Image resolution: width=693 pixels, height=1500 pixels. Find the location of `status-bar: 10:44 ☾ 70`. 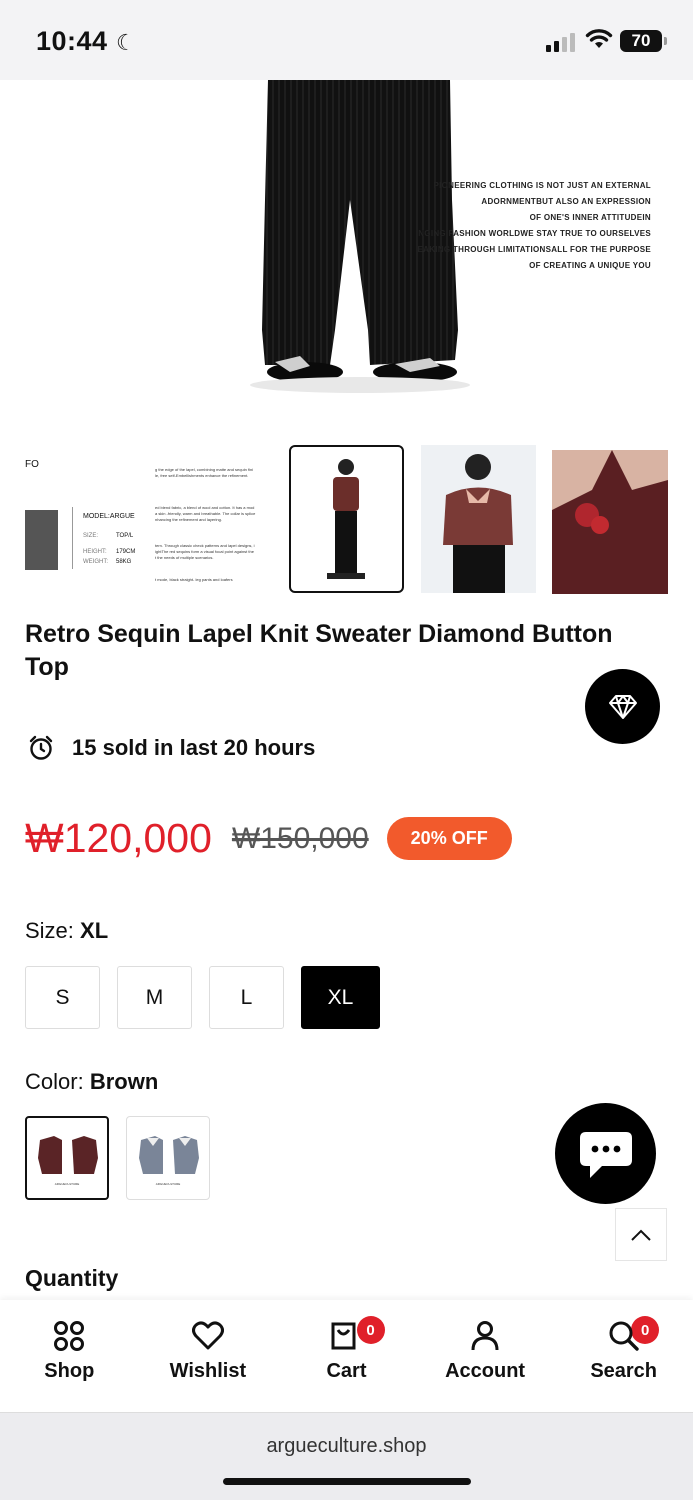

status-bar: 10:44 ☾ 70 is located at coordinates (346, 40).